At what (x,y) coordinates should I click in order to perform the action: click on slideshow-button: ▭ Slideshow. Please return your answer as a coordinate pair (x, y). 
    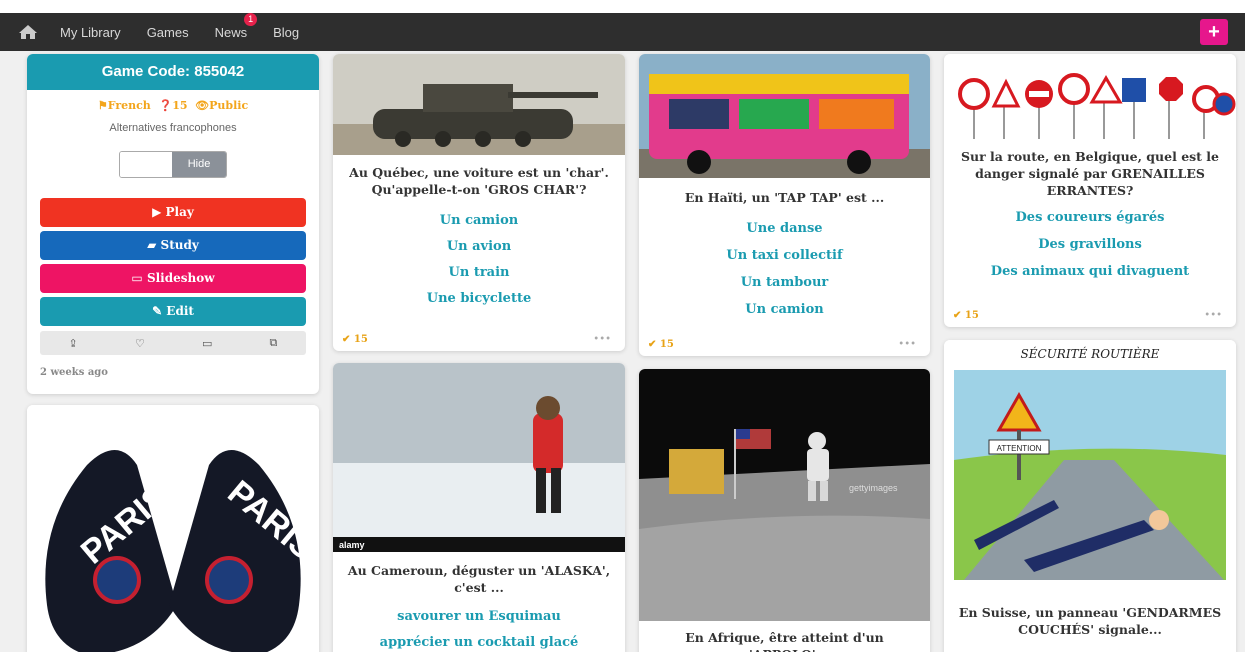
    Looking at the image, I should click on (173, 278).